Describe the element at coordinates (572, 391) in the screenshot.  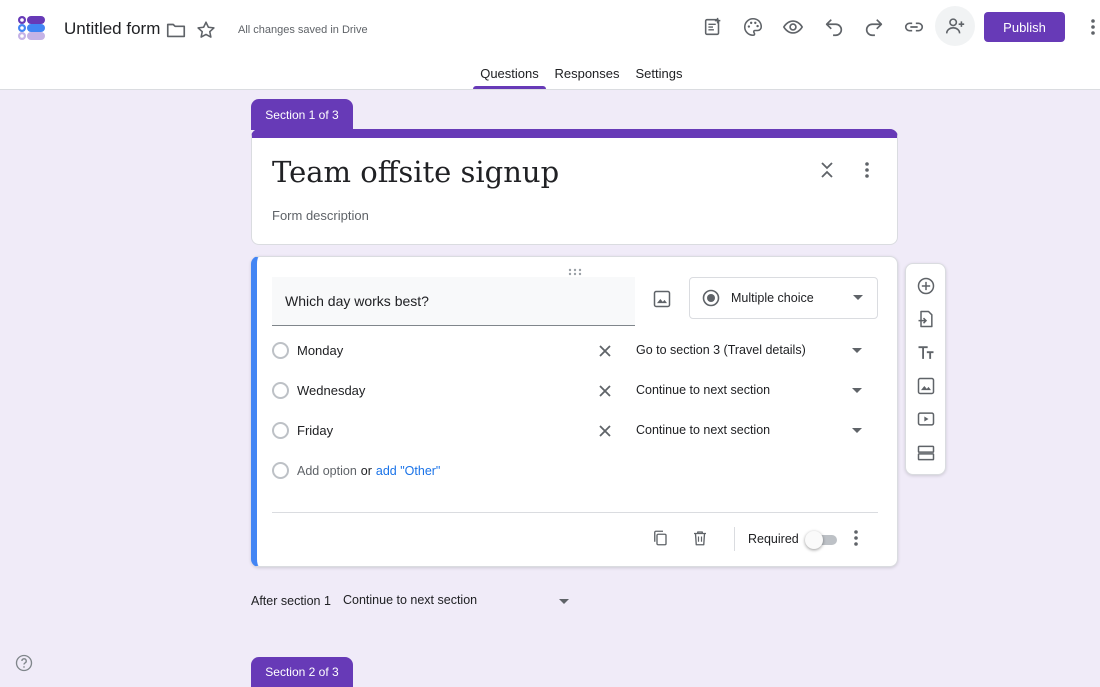
I see `option-row: Wednesday Continue to next section` at that location.